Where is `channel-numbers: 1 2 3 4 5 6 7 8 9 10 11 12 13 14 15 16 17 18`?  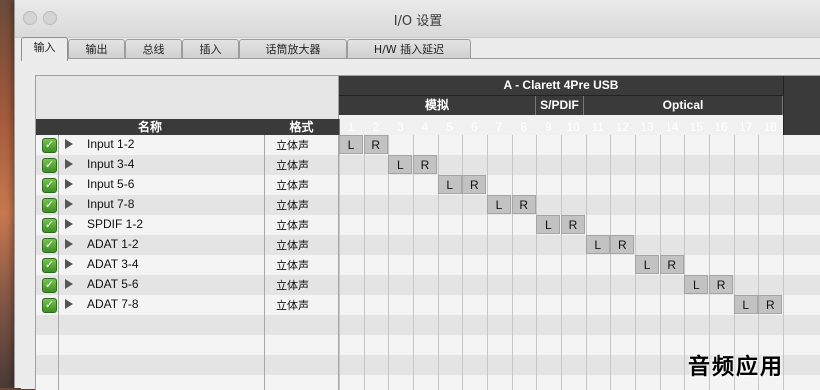 channel-numbers: 1 2 3 4 5 6 7 8 9 10 11 12 13 14 15 16 17 18 is located at coordinates (561, 126).